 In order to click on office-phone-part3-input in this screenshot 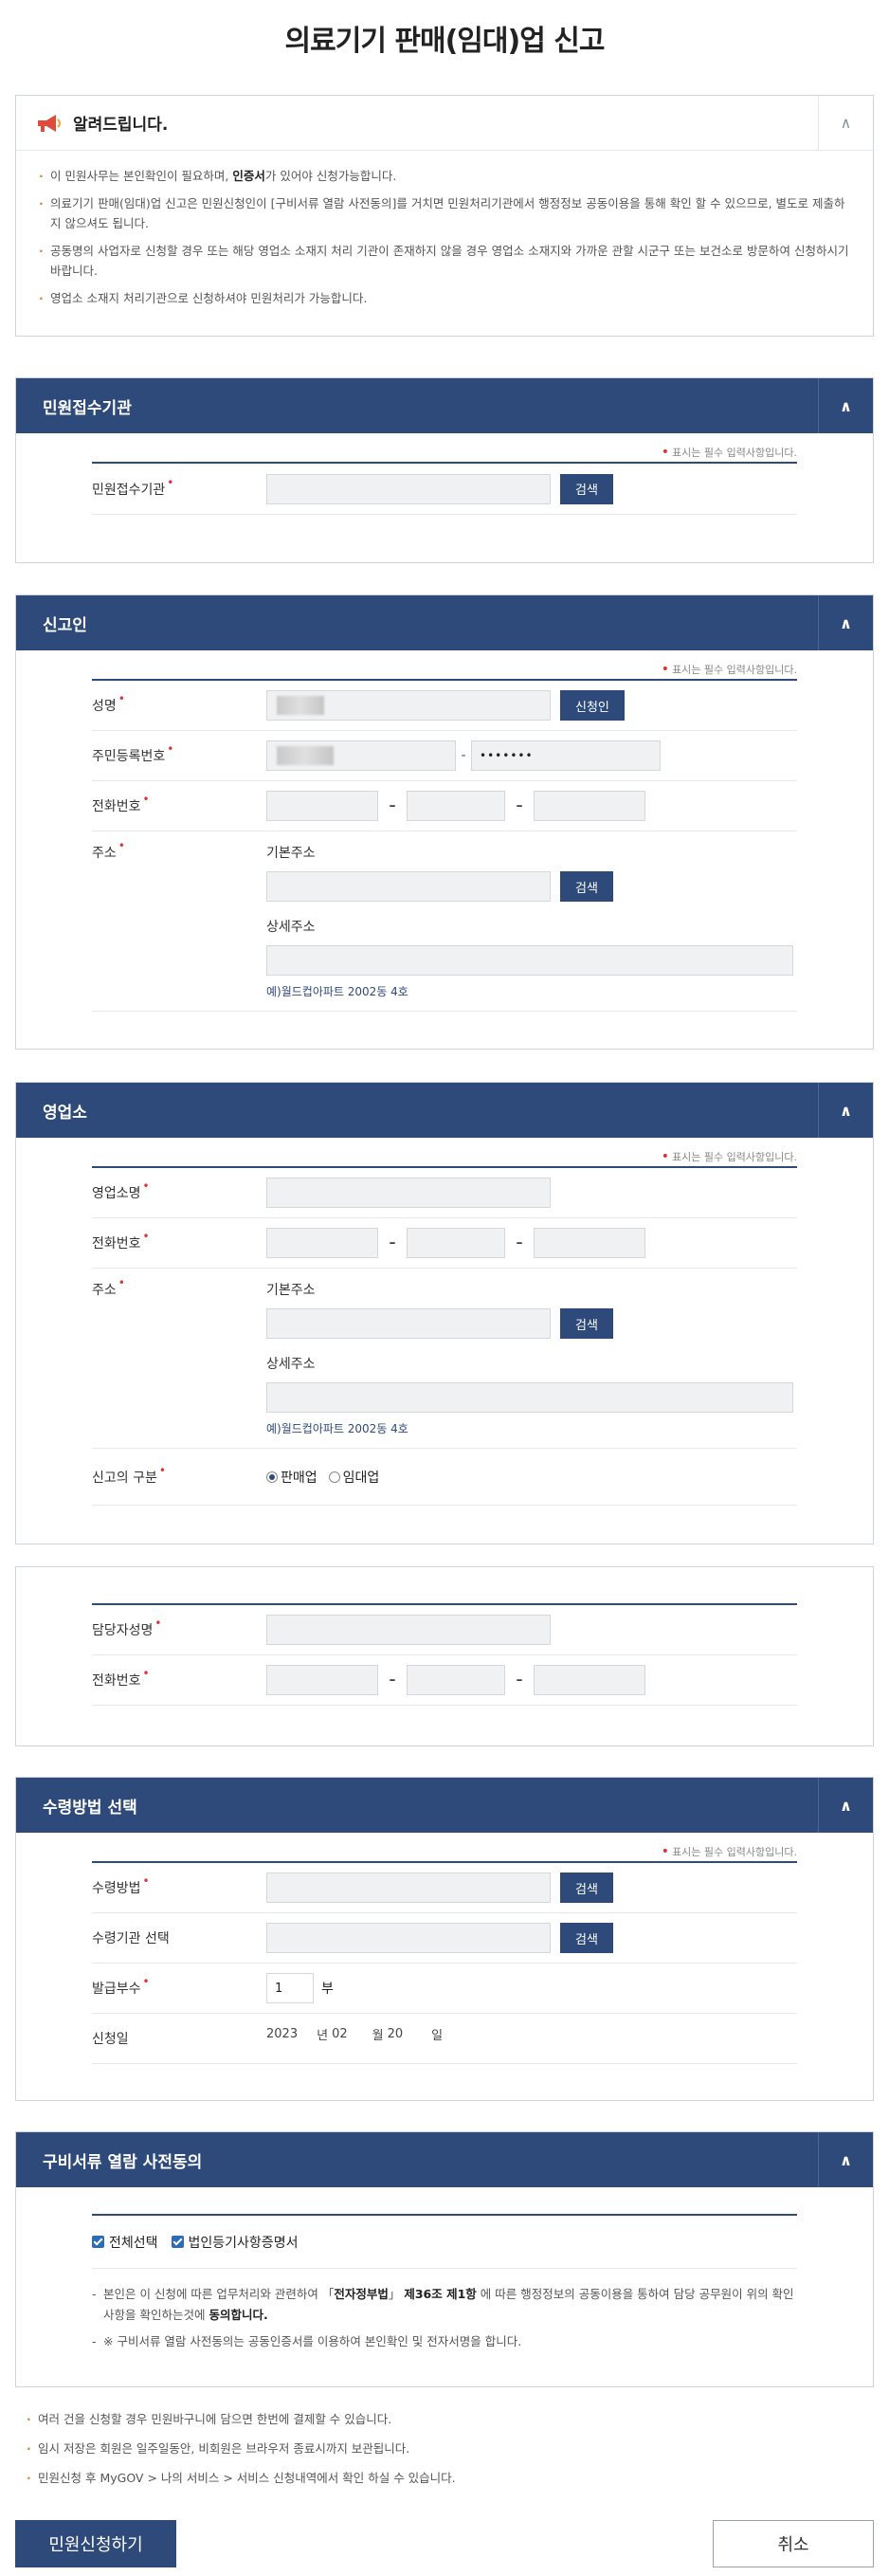, I will do `click(589, 1243)`.